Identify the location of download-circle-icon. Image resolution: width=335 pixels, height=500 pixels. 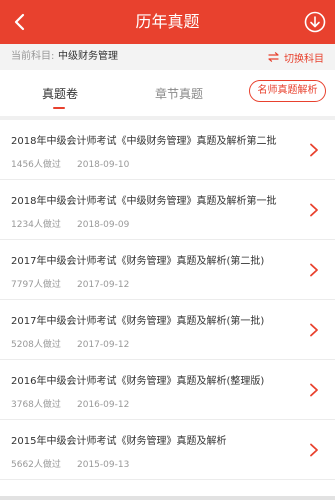
(315, 22).